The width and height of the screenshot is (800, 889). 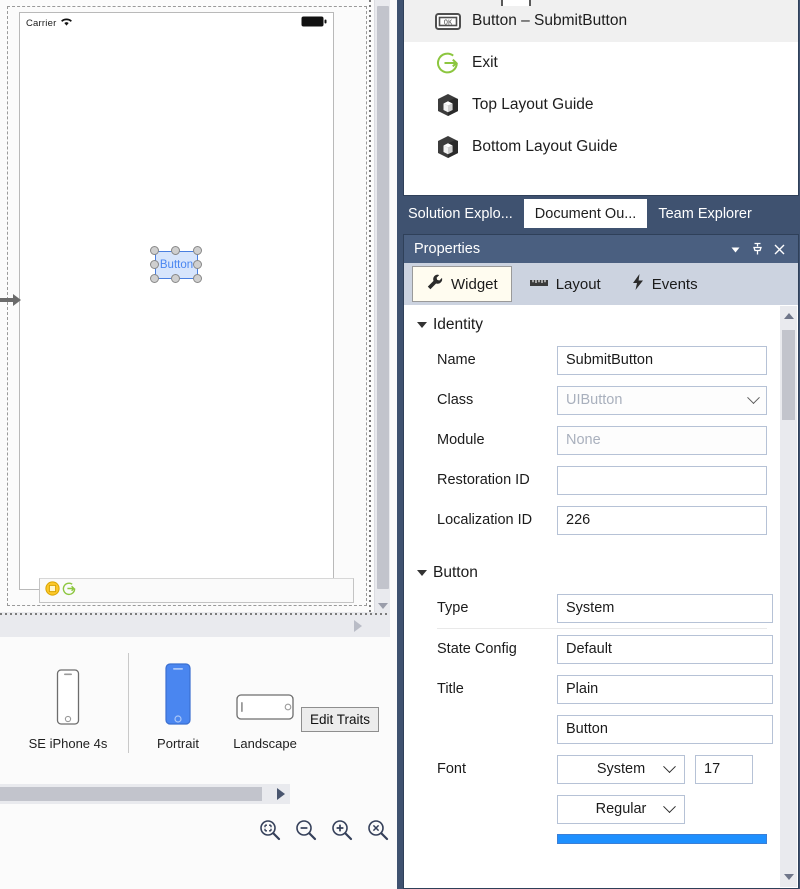 What do you see at coordinates (665, 608) in the screenshot?
I see `type-combobox: System` at bounding box center [665, 608].